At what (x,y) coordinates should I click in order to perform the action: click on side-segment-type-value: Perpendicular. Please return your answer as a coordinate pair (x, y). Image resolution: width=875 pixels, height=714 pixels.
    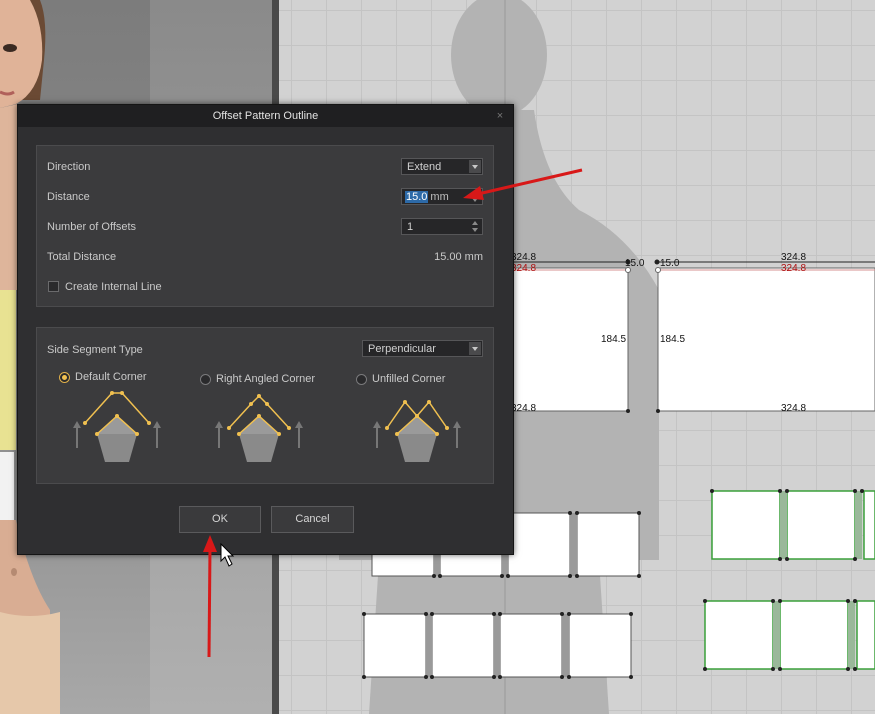
    Looking at the image, I should click on (402, 349).